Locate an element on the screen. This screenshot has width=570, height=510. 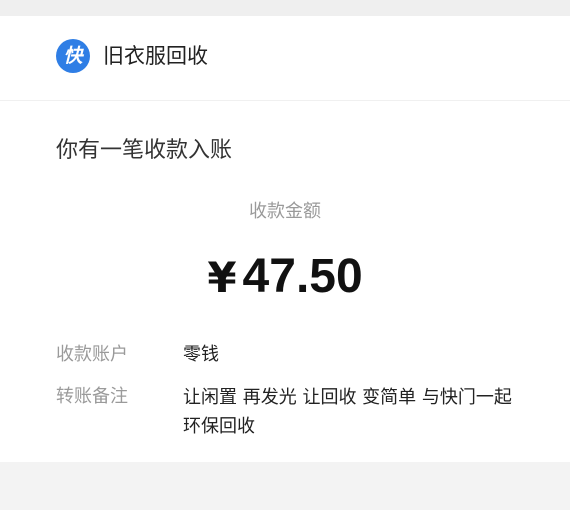
bottom-background is located at coordinates (285, 486).